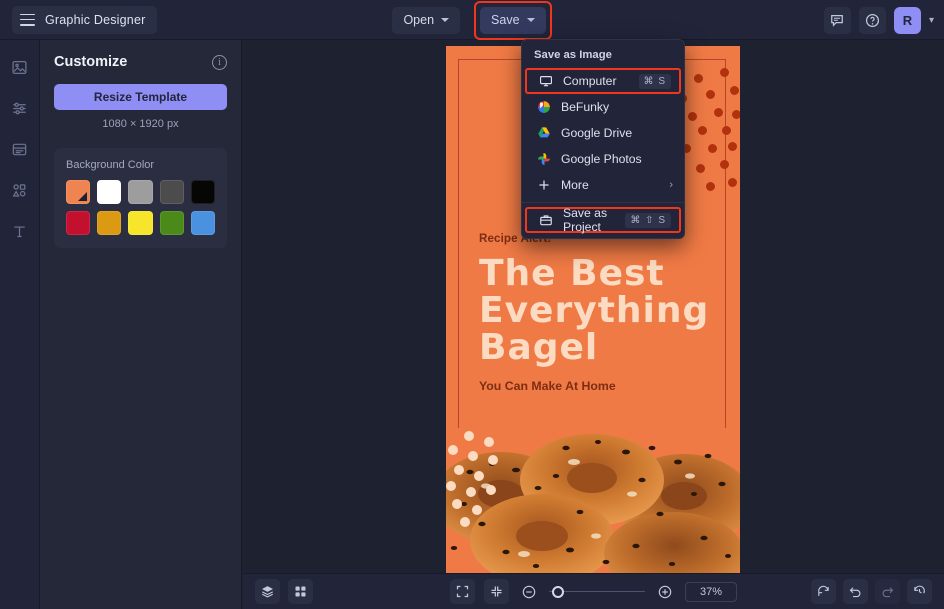  I want to click on menu-item-save-as-project: Save as Project ⌘ ⇧ S, so click(603, 220).